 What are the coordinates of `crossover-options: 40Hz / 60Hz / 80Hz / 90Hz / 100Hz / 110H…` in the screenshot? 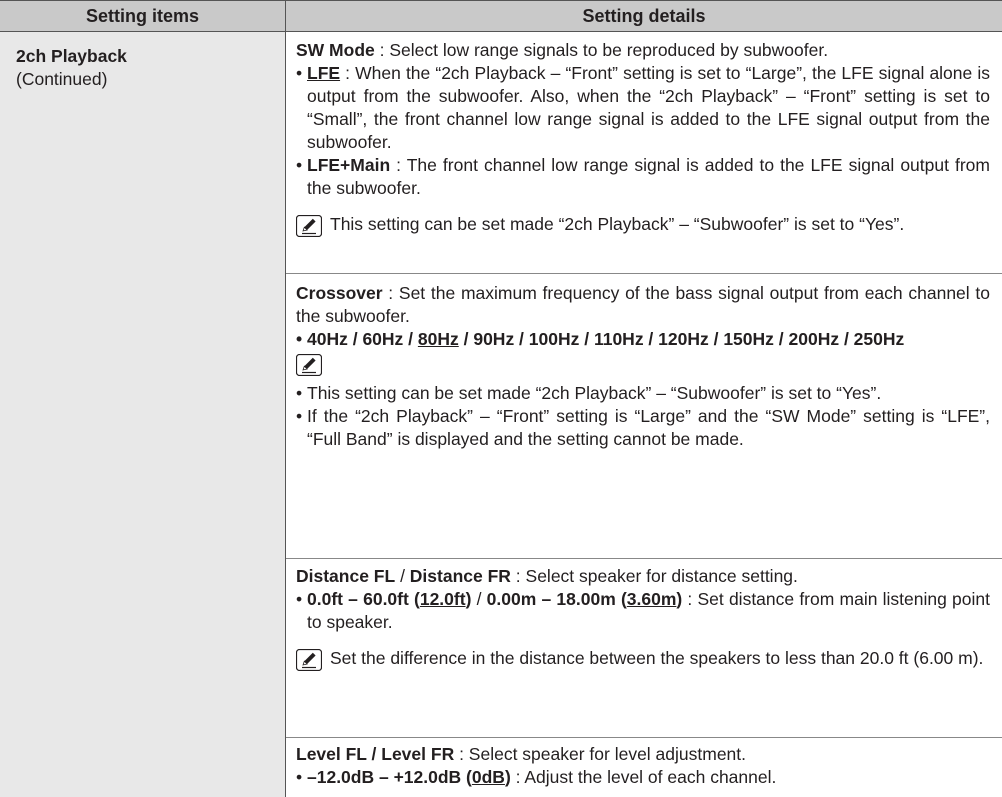 It's located at (643, 339).